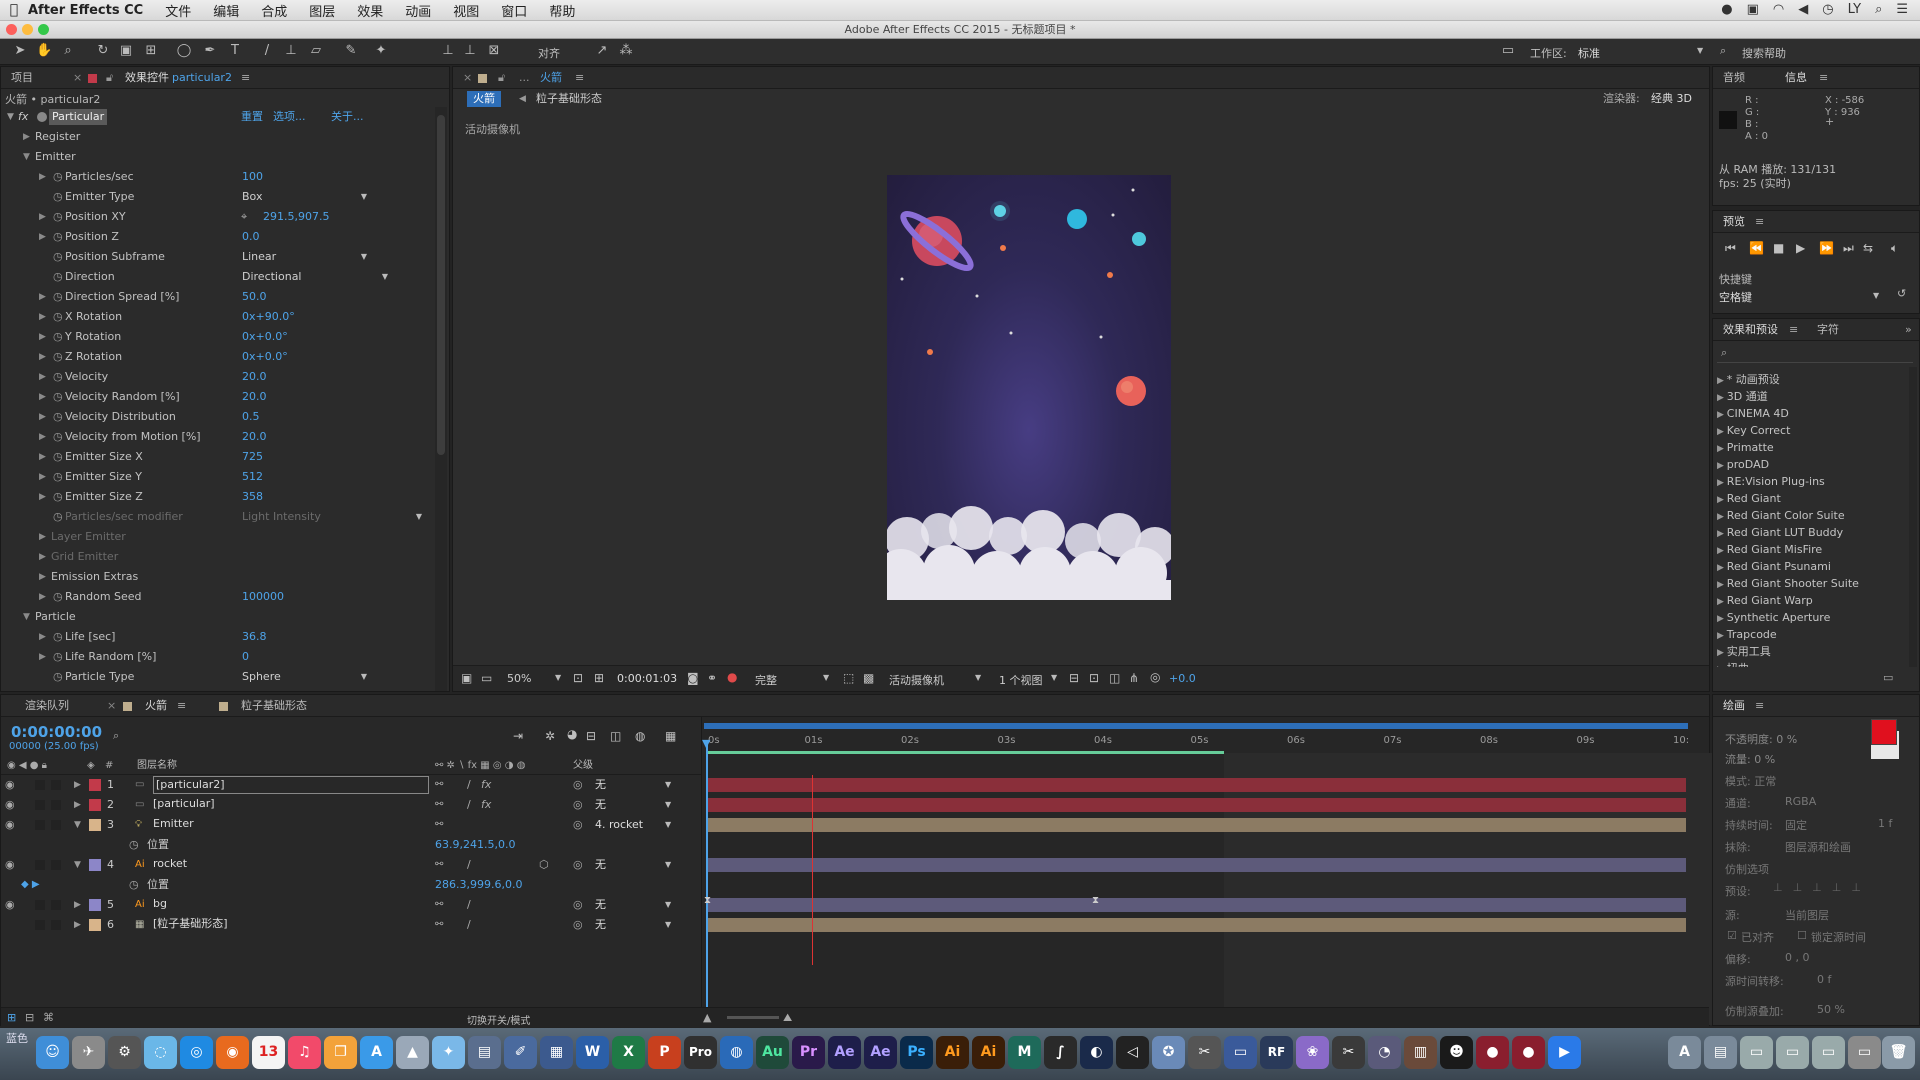  Describe the element at coordinates (826, 677) in the screenshot. I see `resolution-chevron-icon: ▼` at that location.